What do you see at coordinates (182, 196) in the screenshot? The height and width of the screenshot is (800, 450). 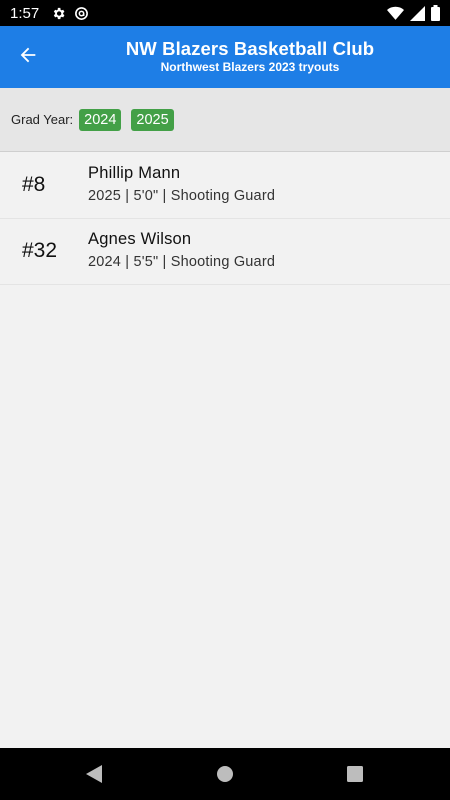 I see `player-details: 2025 | 5'0" | Shooting Guard` at bounding box center [182, 196].